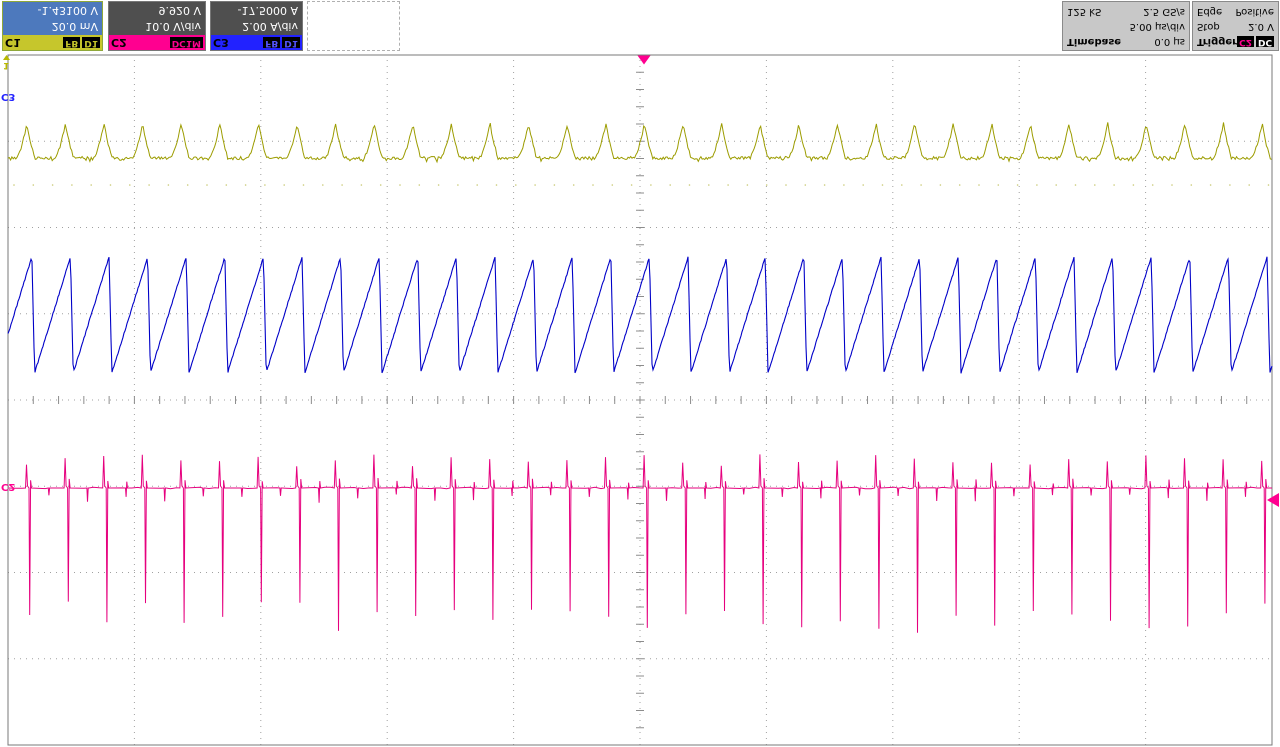 The height and width of the screenshot is (747, 1280). Describe the element at coordinates (179, 10) in the screenshot. I see `offset-readout: 9.920 V` at that location.